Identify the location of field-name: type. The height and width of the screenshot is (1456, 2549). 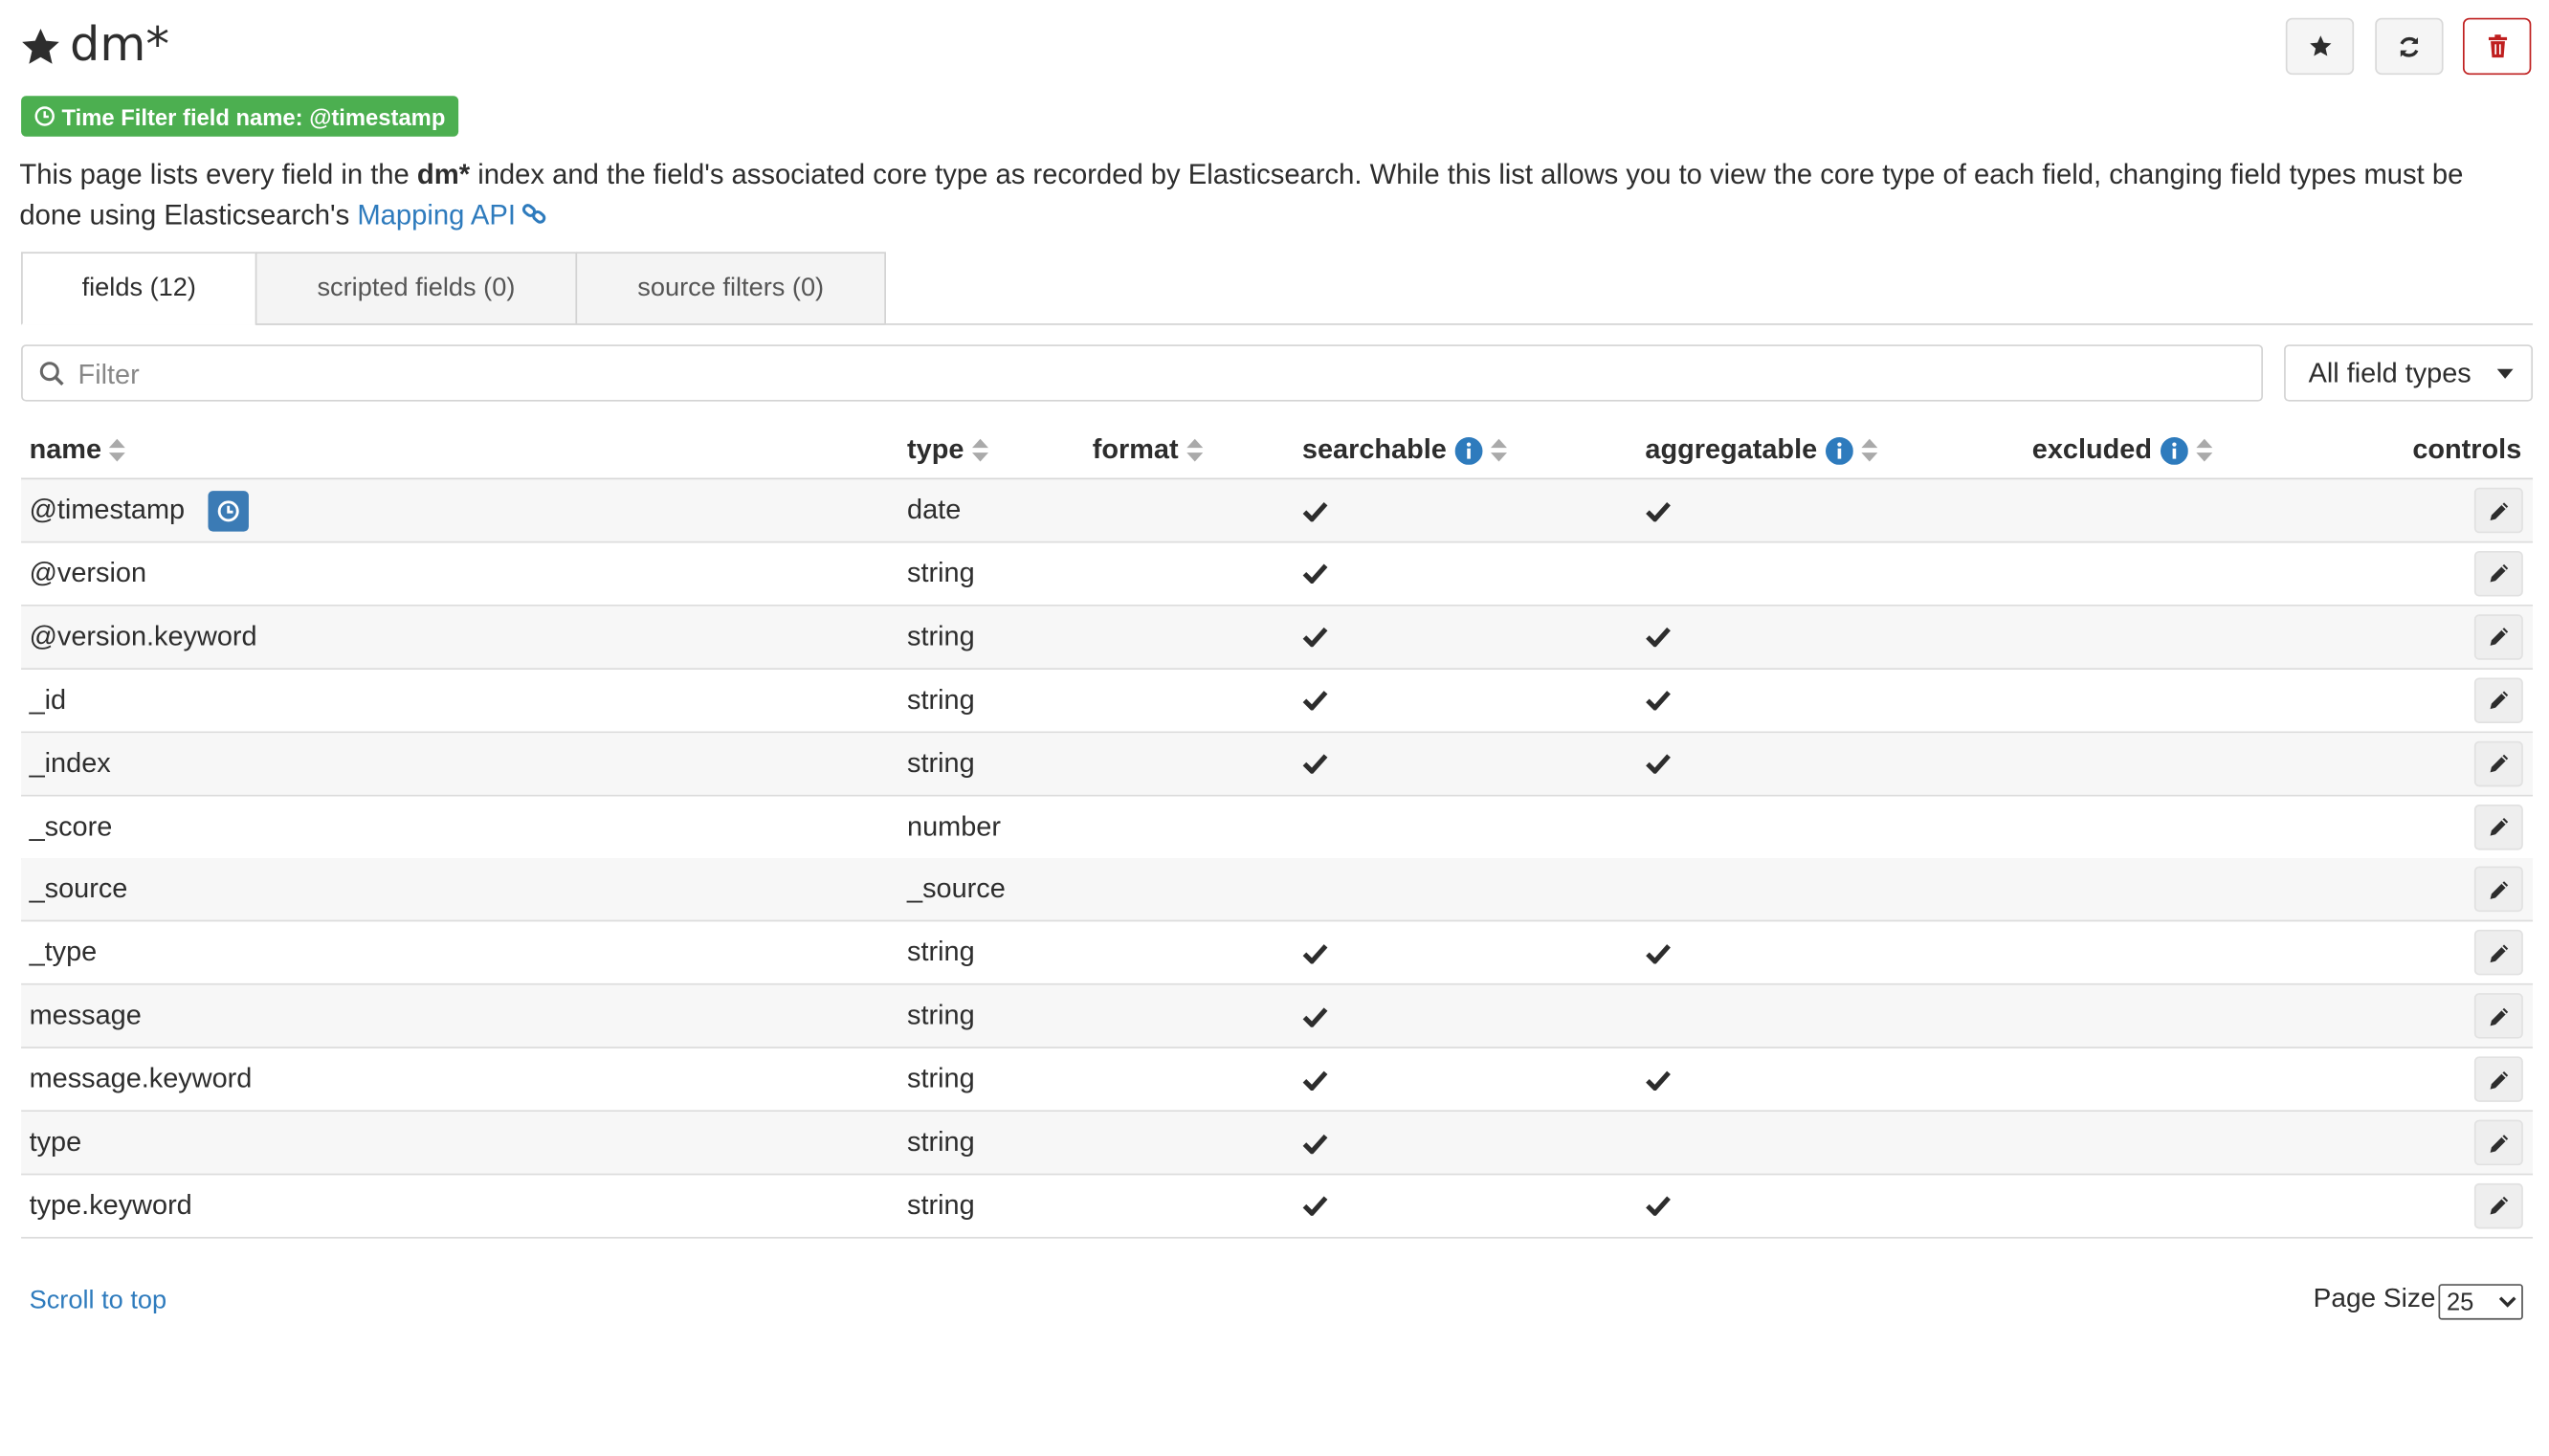
(55, 1142).